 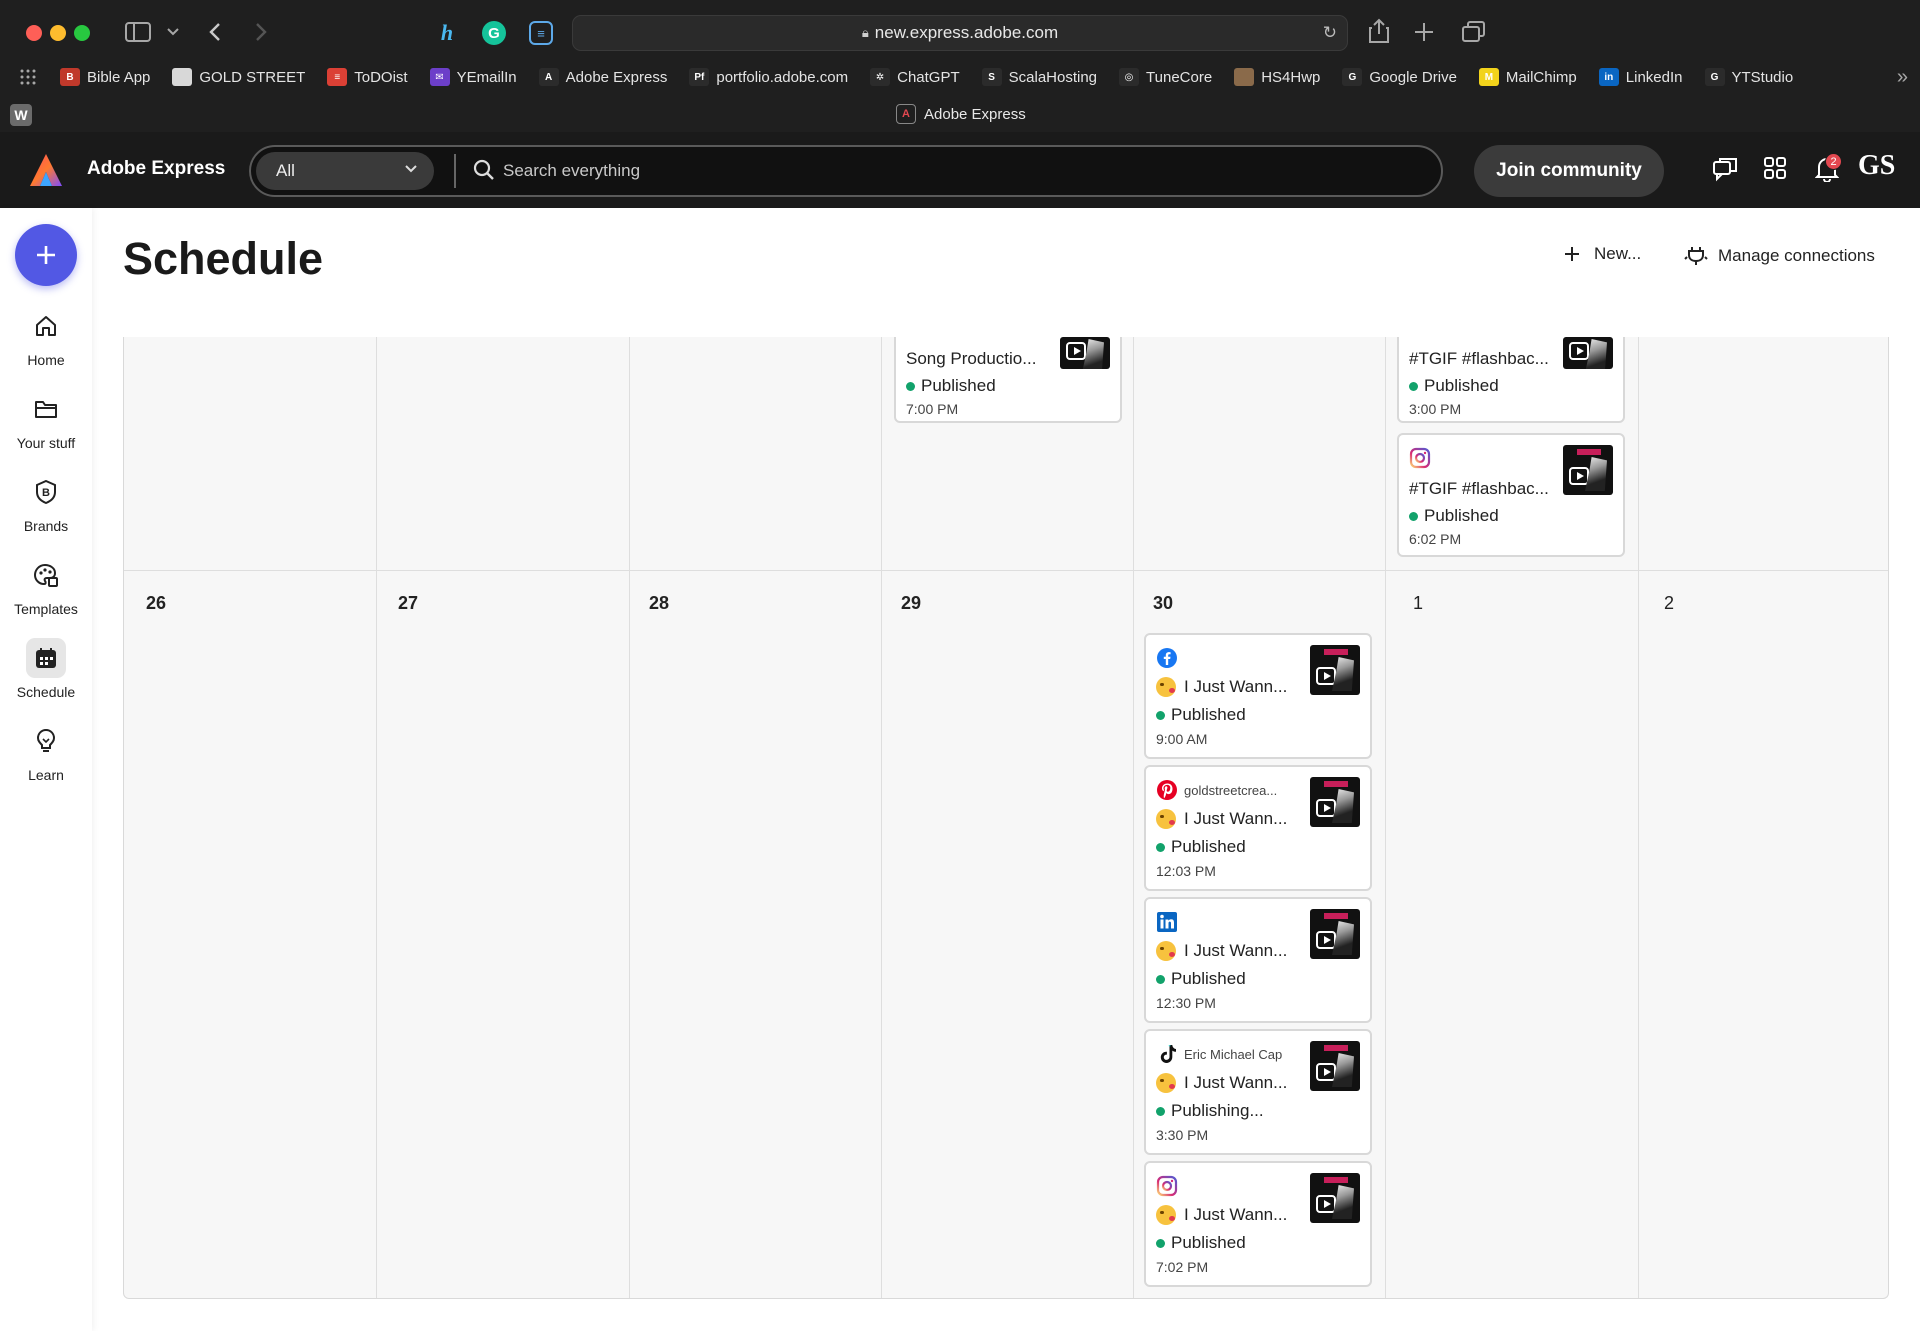 I want to click on sidebar-item-home: Home, so click(x=46, y=337).